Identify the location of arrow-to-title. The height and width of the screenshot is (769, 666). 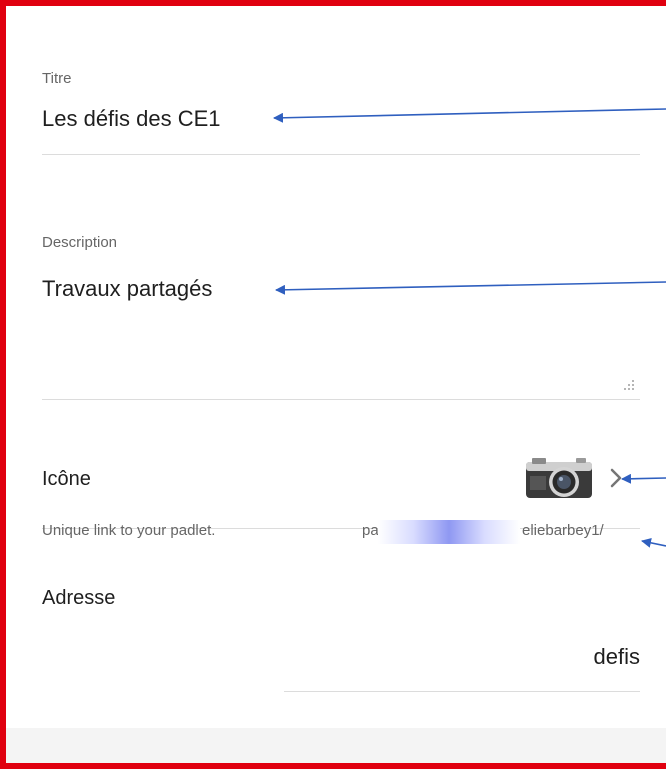
(469, 115).